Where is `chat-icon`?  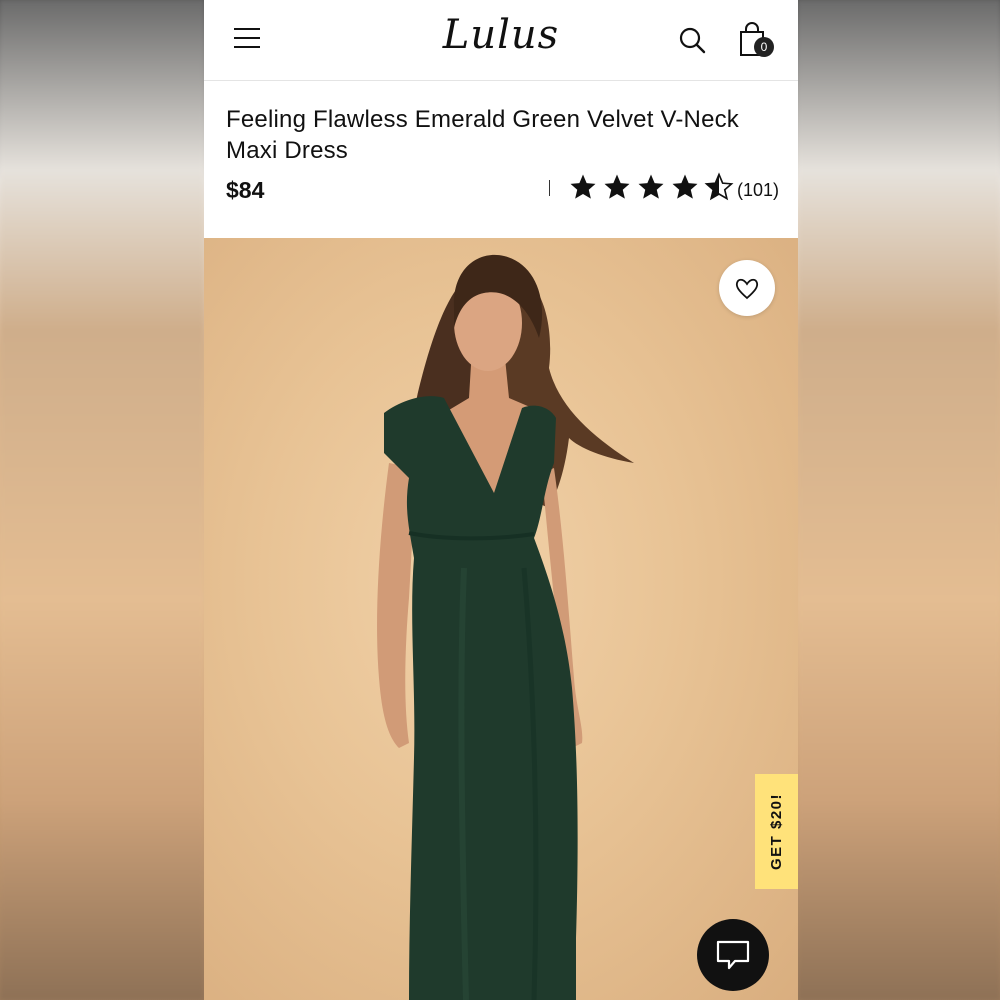 chat-icon is located at coordinates (733, 955).